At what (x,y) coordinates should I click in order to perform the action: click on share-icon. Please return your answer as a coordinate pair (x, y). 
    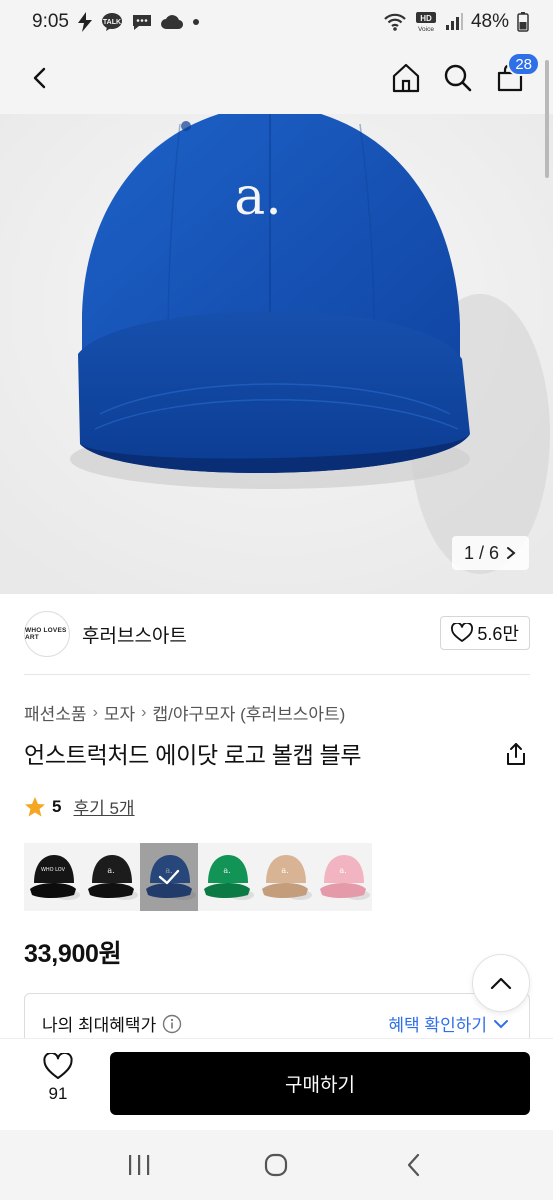
    Looking at the image, I should click on (516, 754).